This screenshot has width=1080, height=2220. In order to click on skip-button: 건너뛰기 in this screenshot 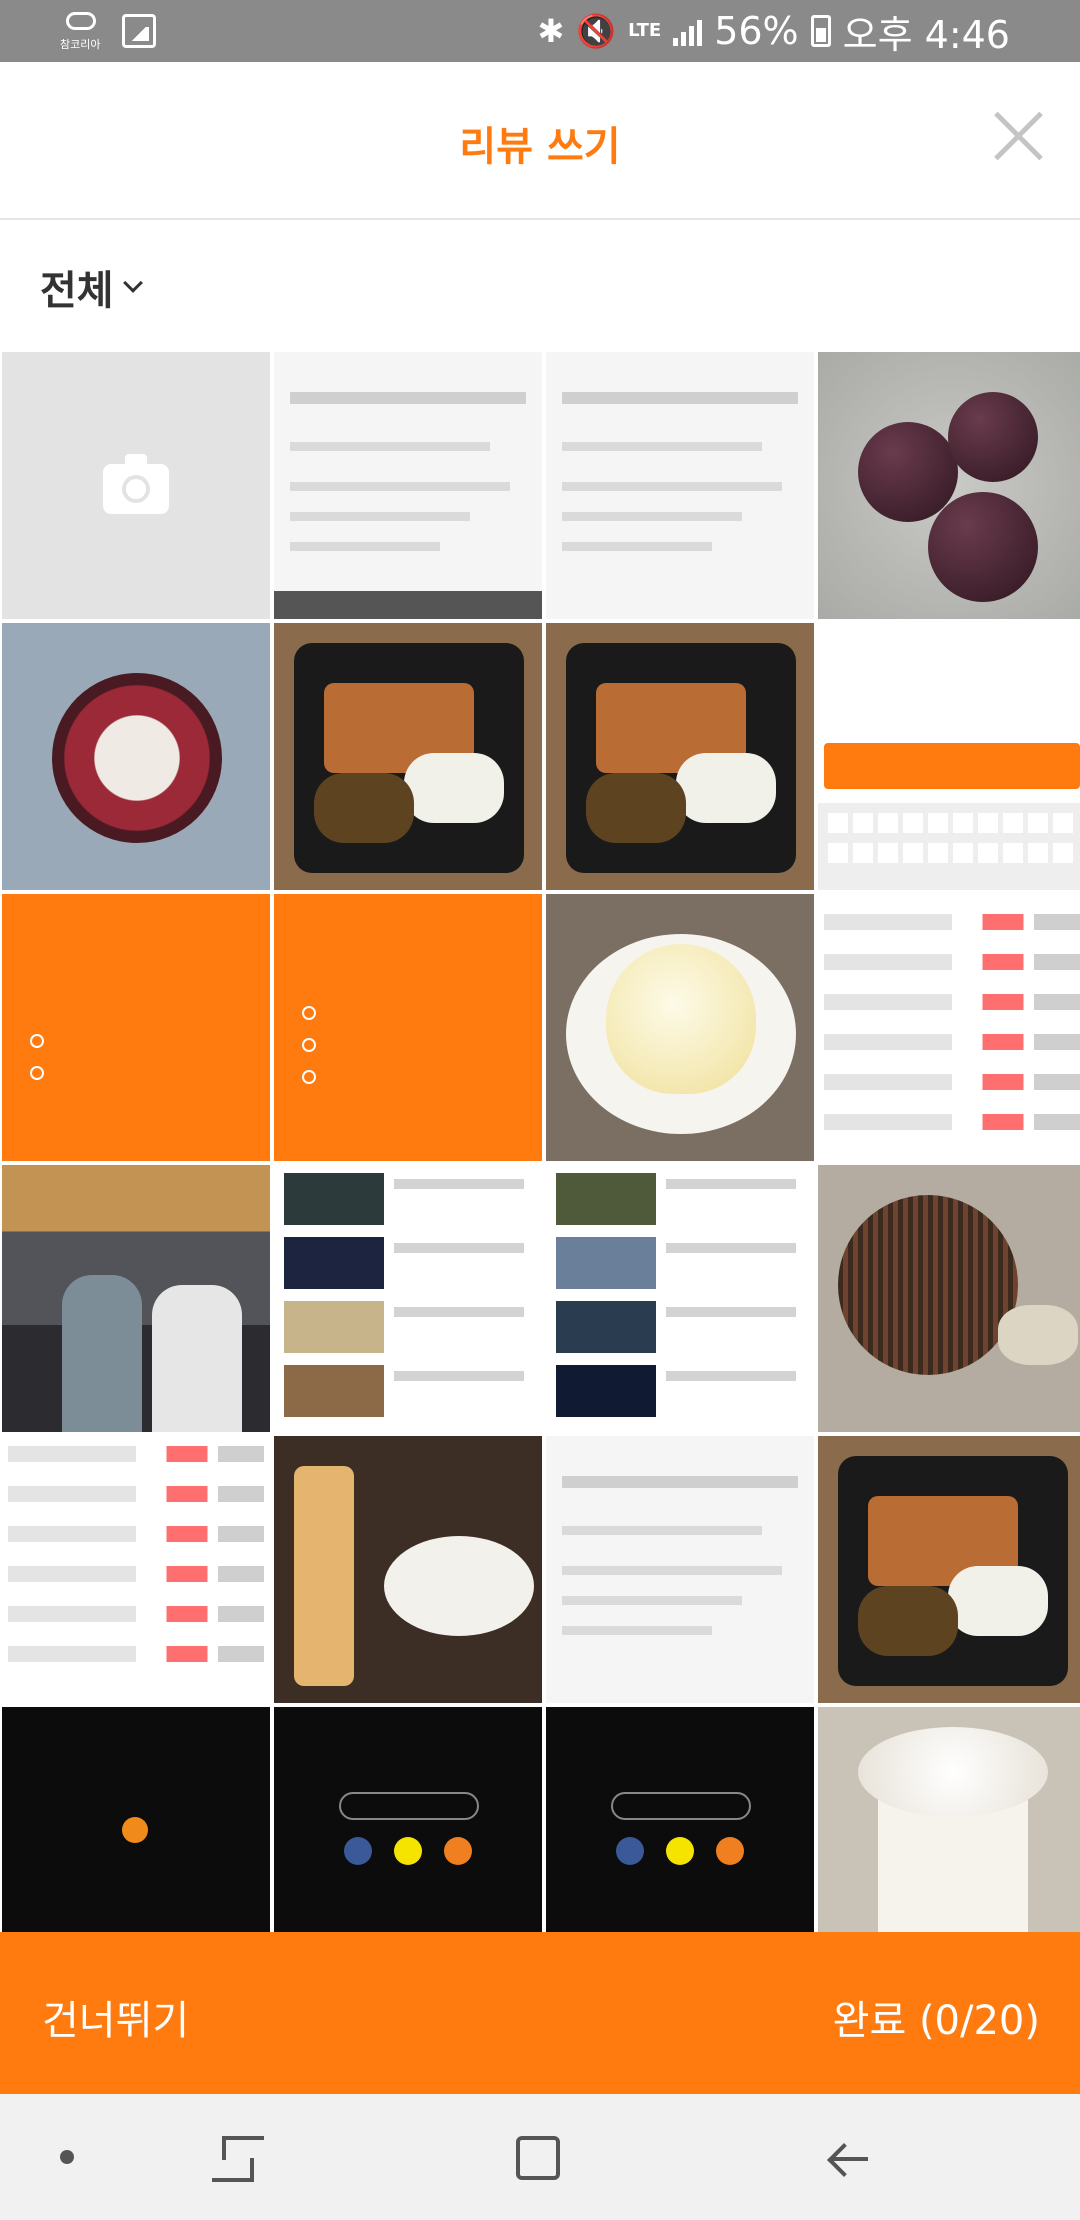, I will do `click(115, 2017)`.